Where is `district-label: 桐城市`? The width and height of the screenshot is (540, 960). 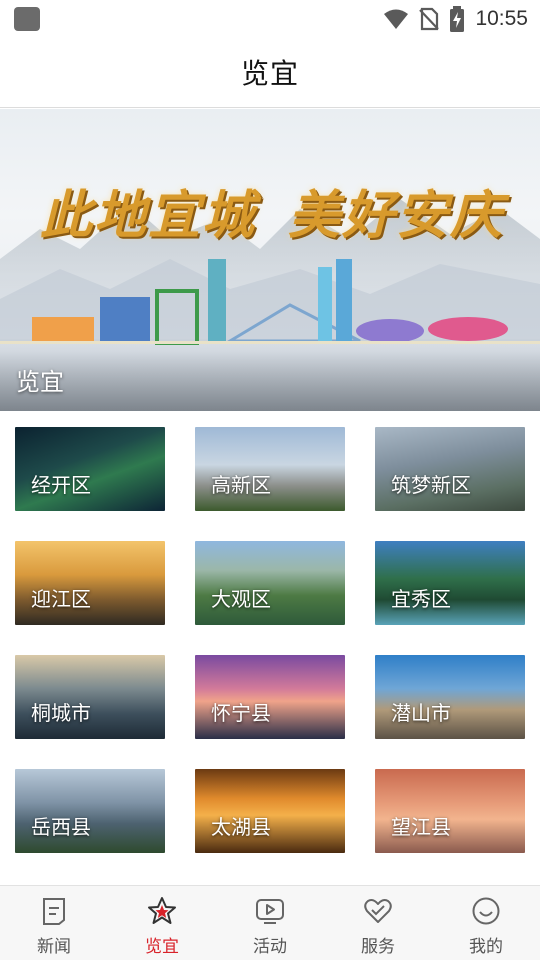
district-label: 桐城市 is located at coordinates (61, 713).